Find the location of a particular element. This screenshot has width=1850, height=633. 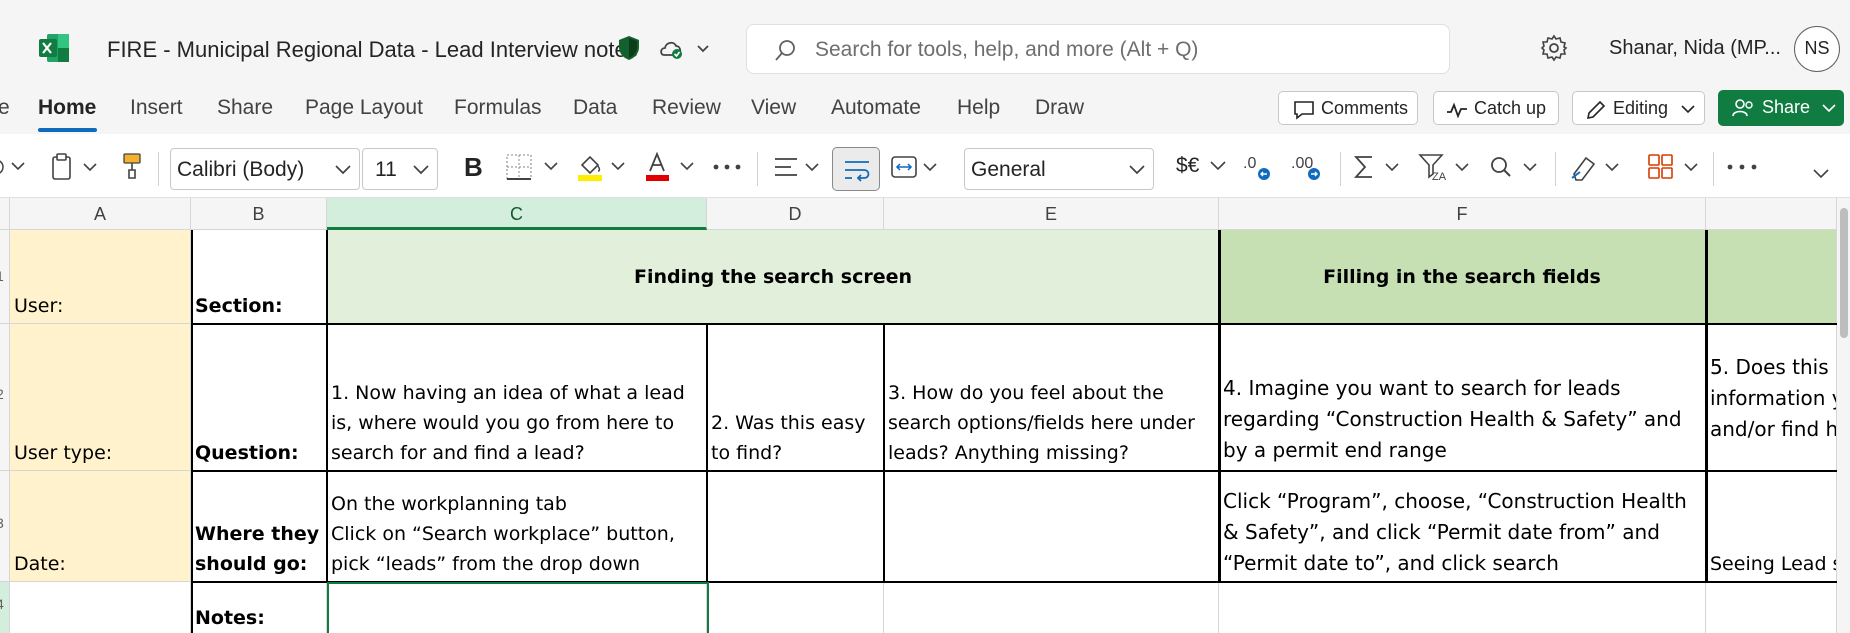

tab-review: Review is located at coordinates (686, 108).